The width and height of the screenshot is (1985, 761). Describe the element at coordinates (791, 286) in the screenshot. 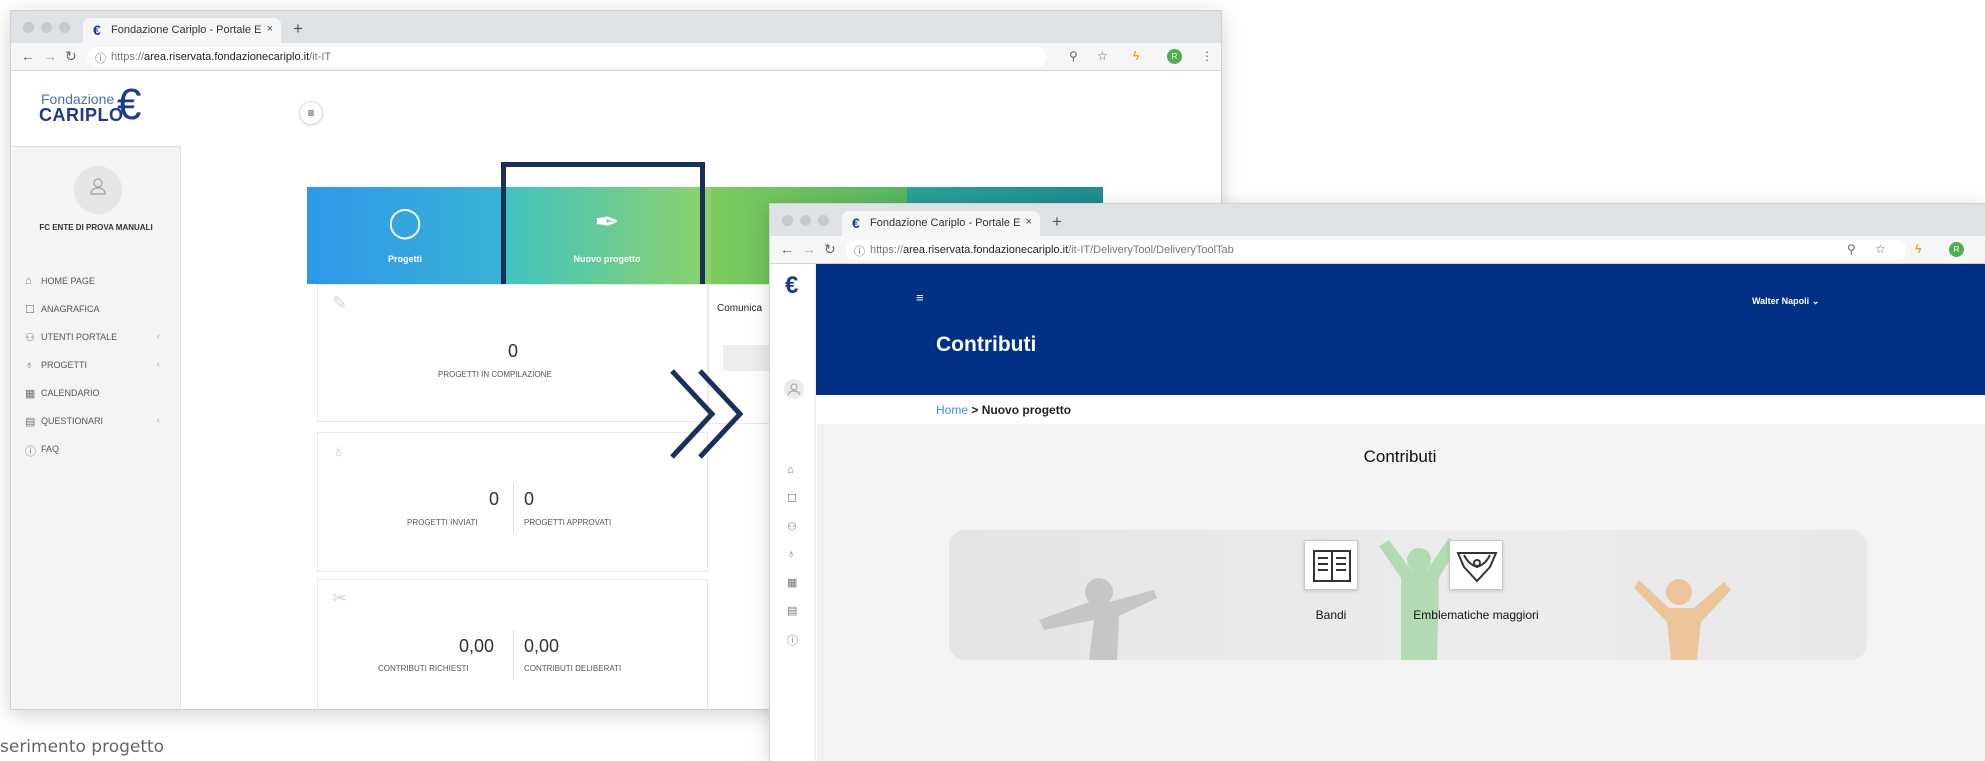

I see `cariplo-mark-icon: €` at that location.